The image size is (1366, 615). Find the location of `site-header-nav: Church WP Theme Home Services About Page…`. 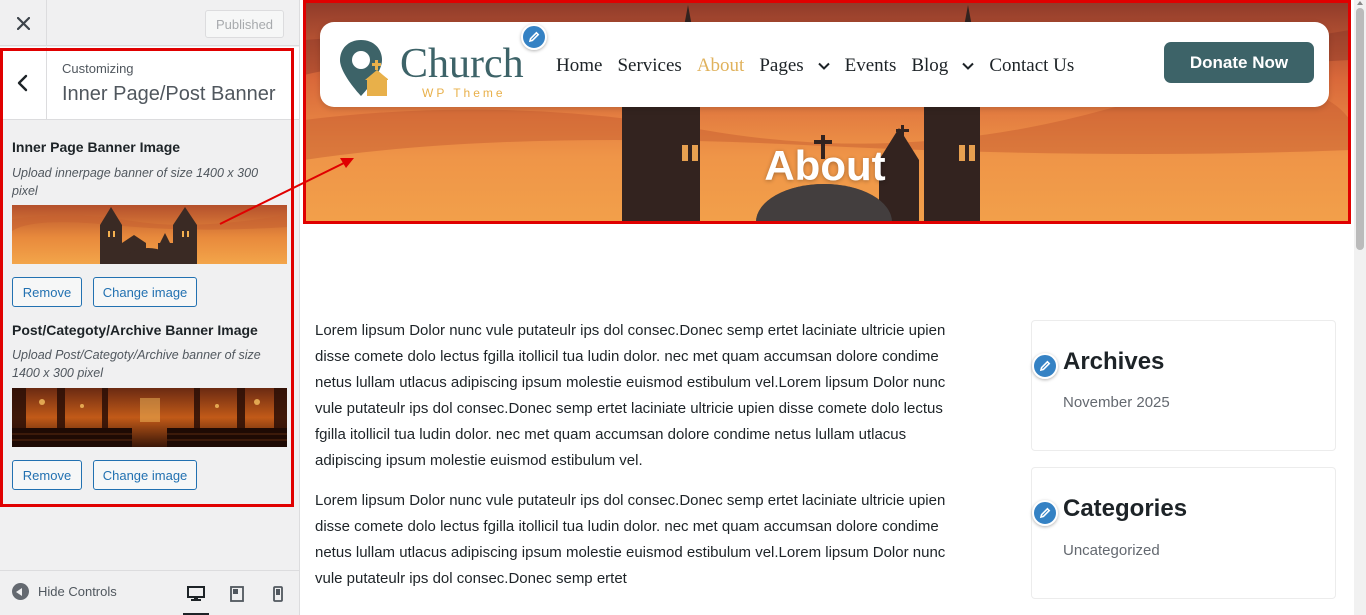

site-header-nav: Church WP Theme Home Services About Page… is located at coordinates (824, 64).